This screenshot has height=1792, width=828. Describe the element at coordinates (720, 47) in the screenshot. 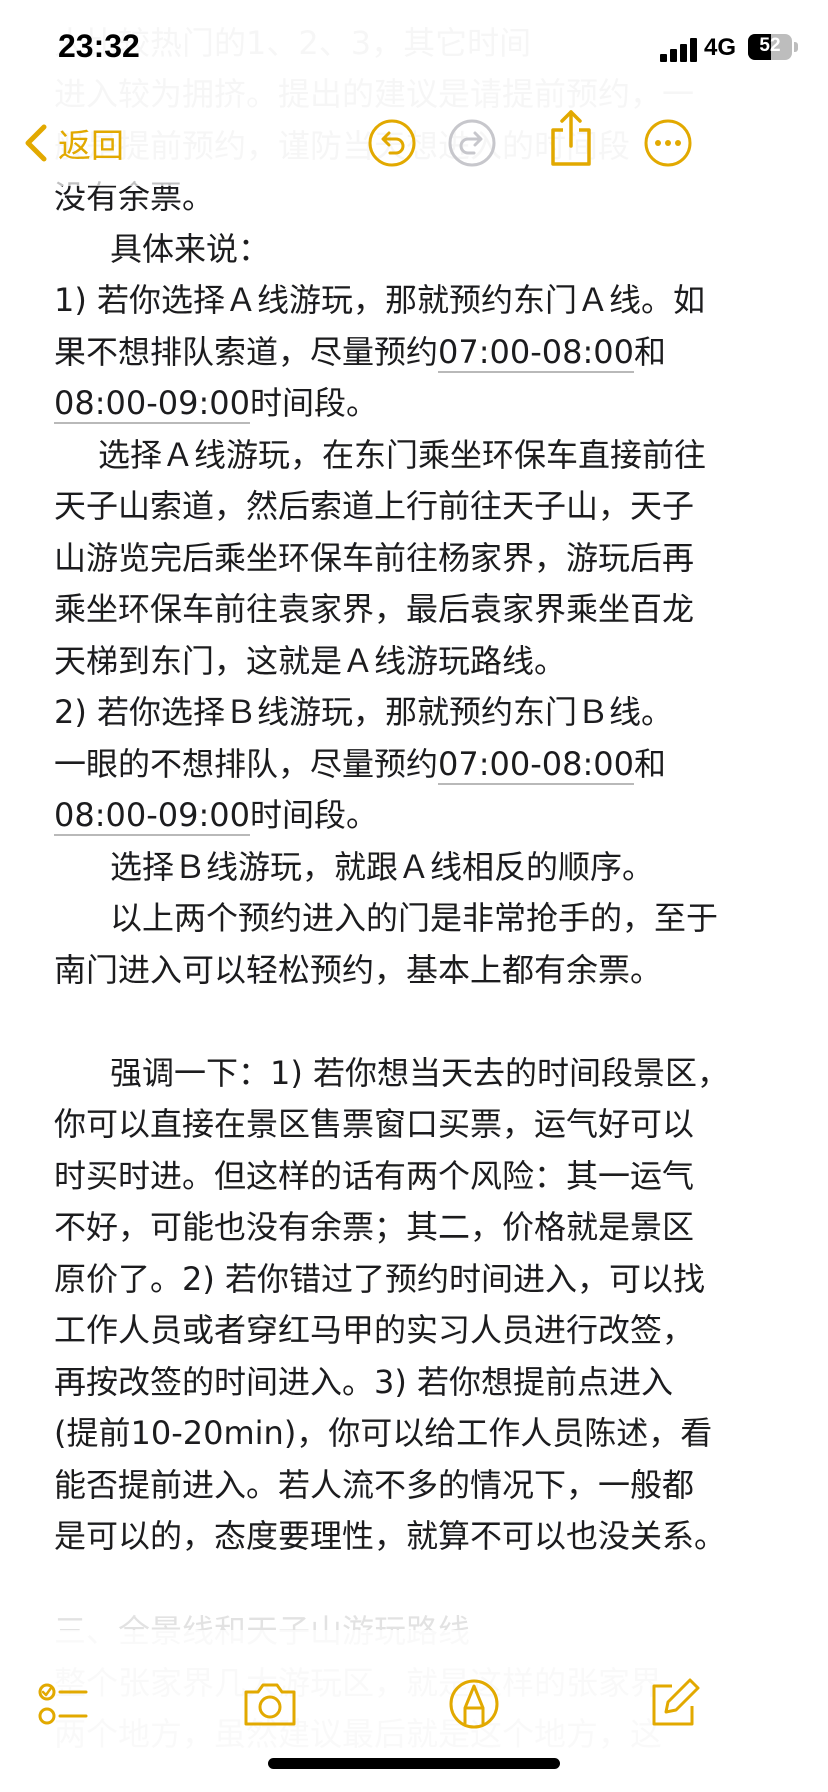

I see `network-type: 4G` at that location.